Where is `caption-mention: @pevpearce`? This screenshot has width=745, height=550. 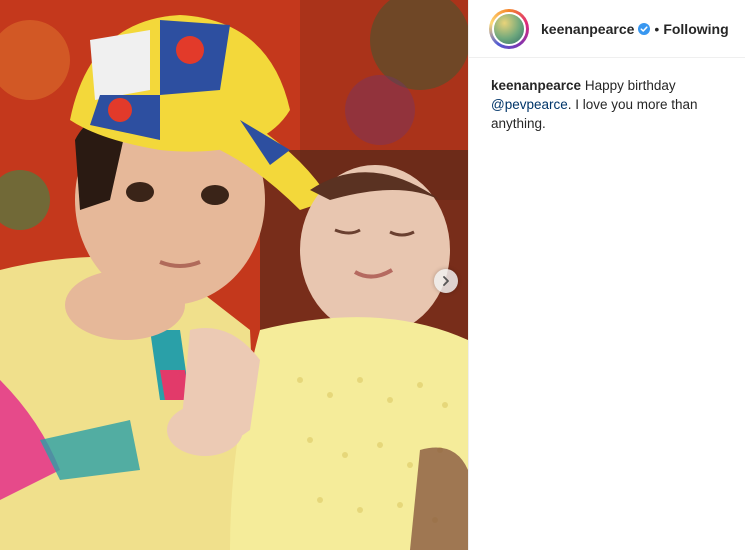 caption-mention: @pevpearce is located at coordinates (529, 104).